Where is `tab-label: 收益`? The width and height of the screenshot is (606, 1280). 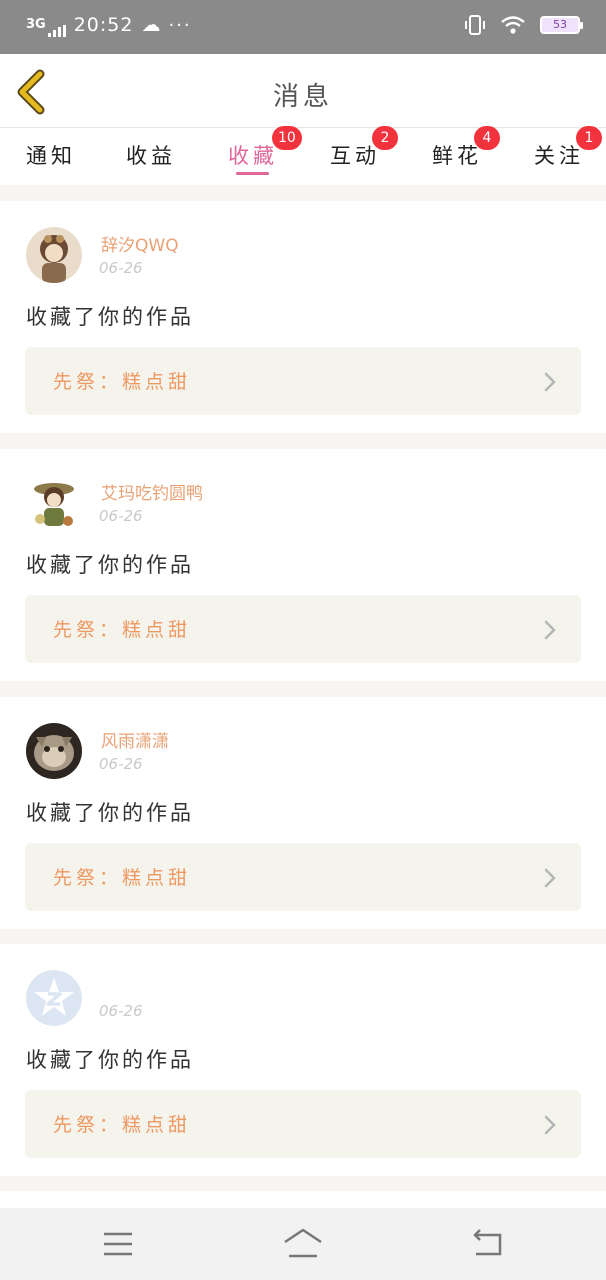
tab-label: 收益 is located at coordinates (151, 156).